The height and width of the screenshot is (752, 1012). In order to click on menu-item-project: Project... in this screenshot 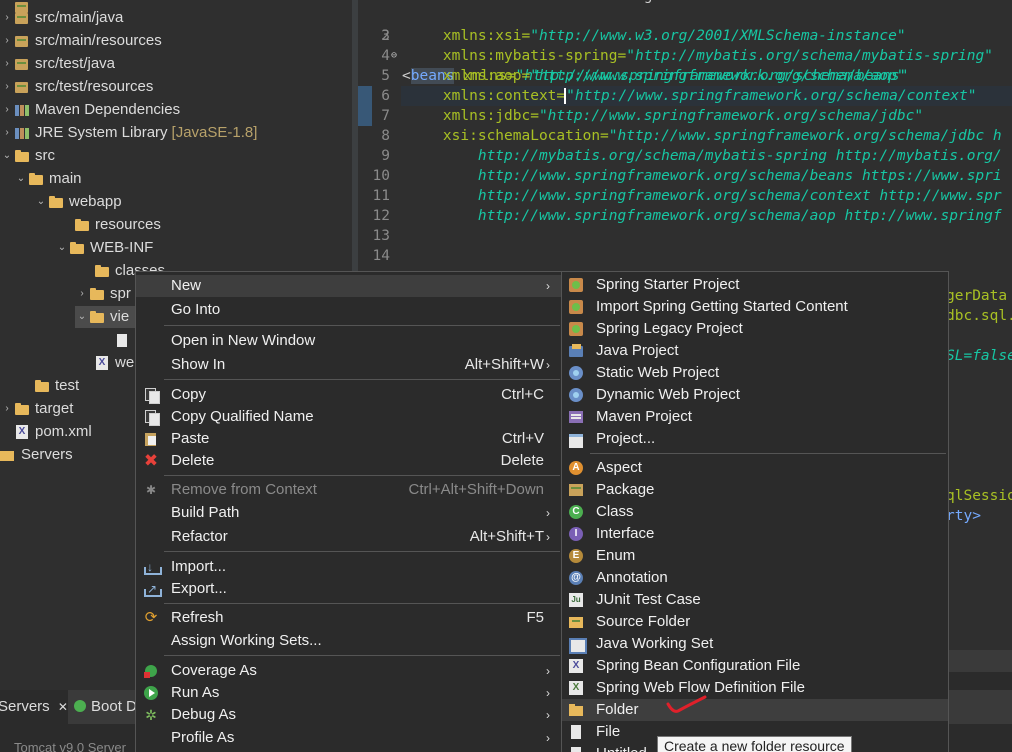, I will do `click(755, 439)`.